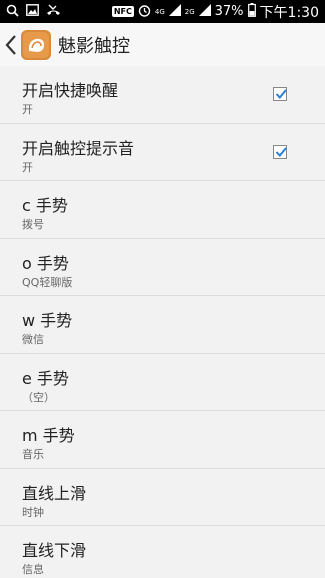  I want to click on setting-title: m 手势, so click(48, 435).